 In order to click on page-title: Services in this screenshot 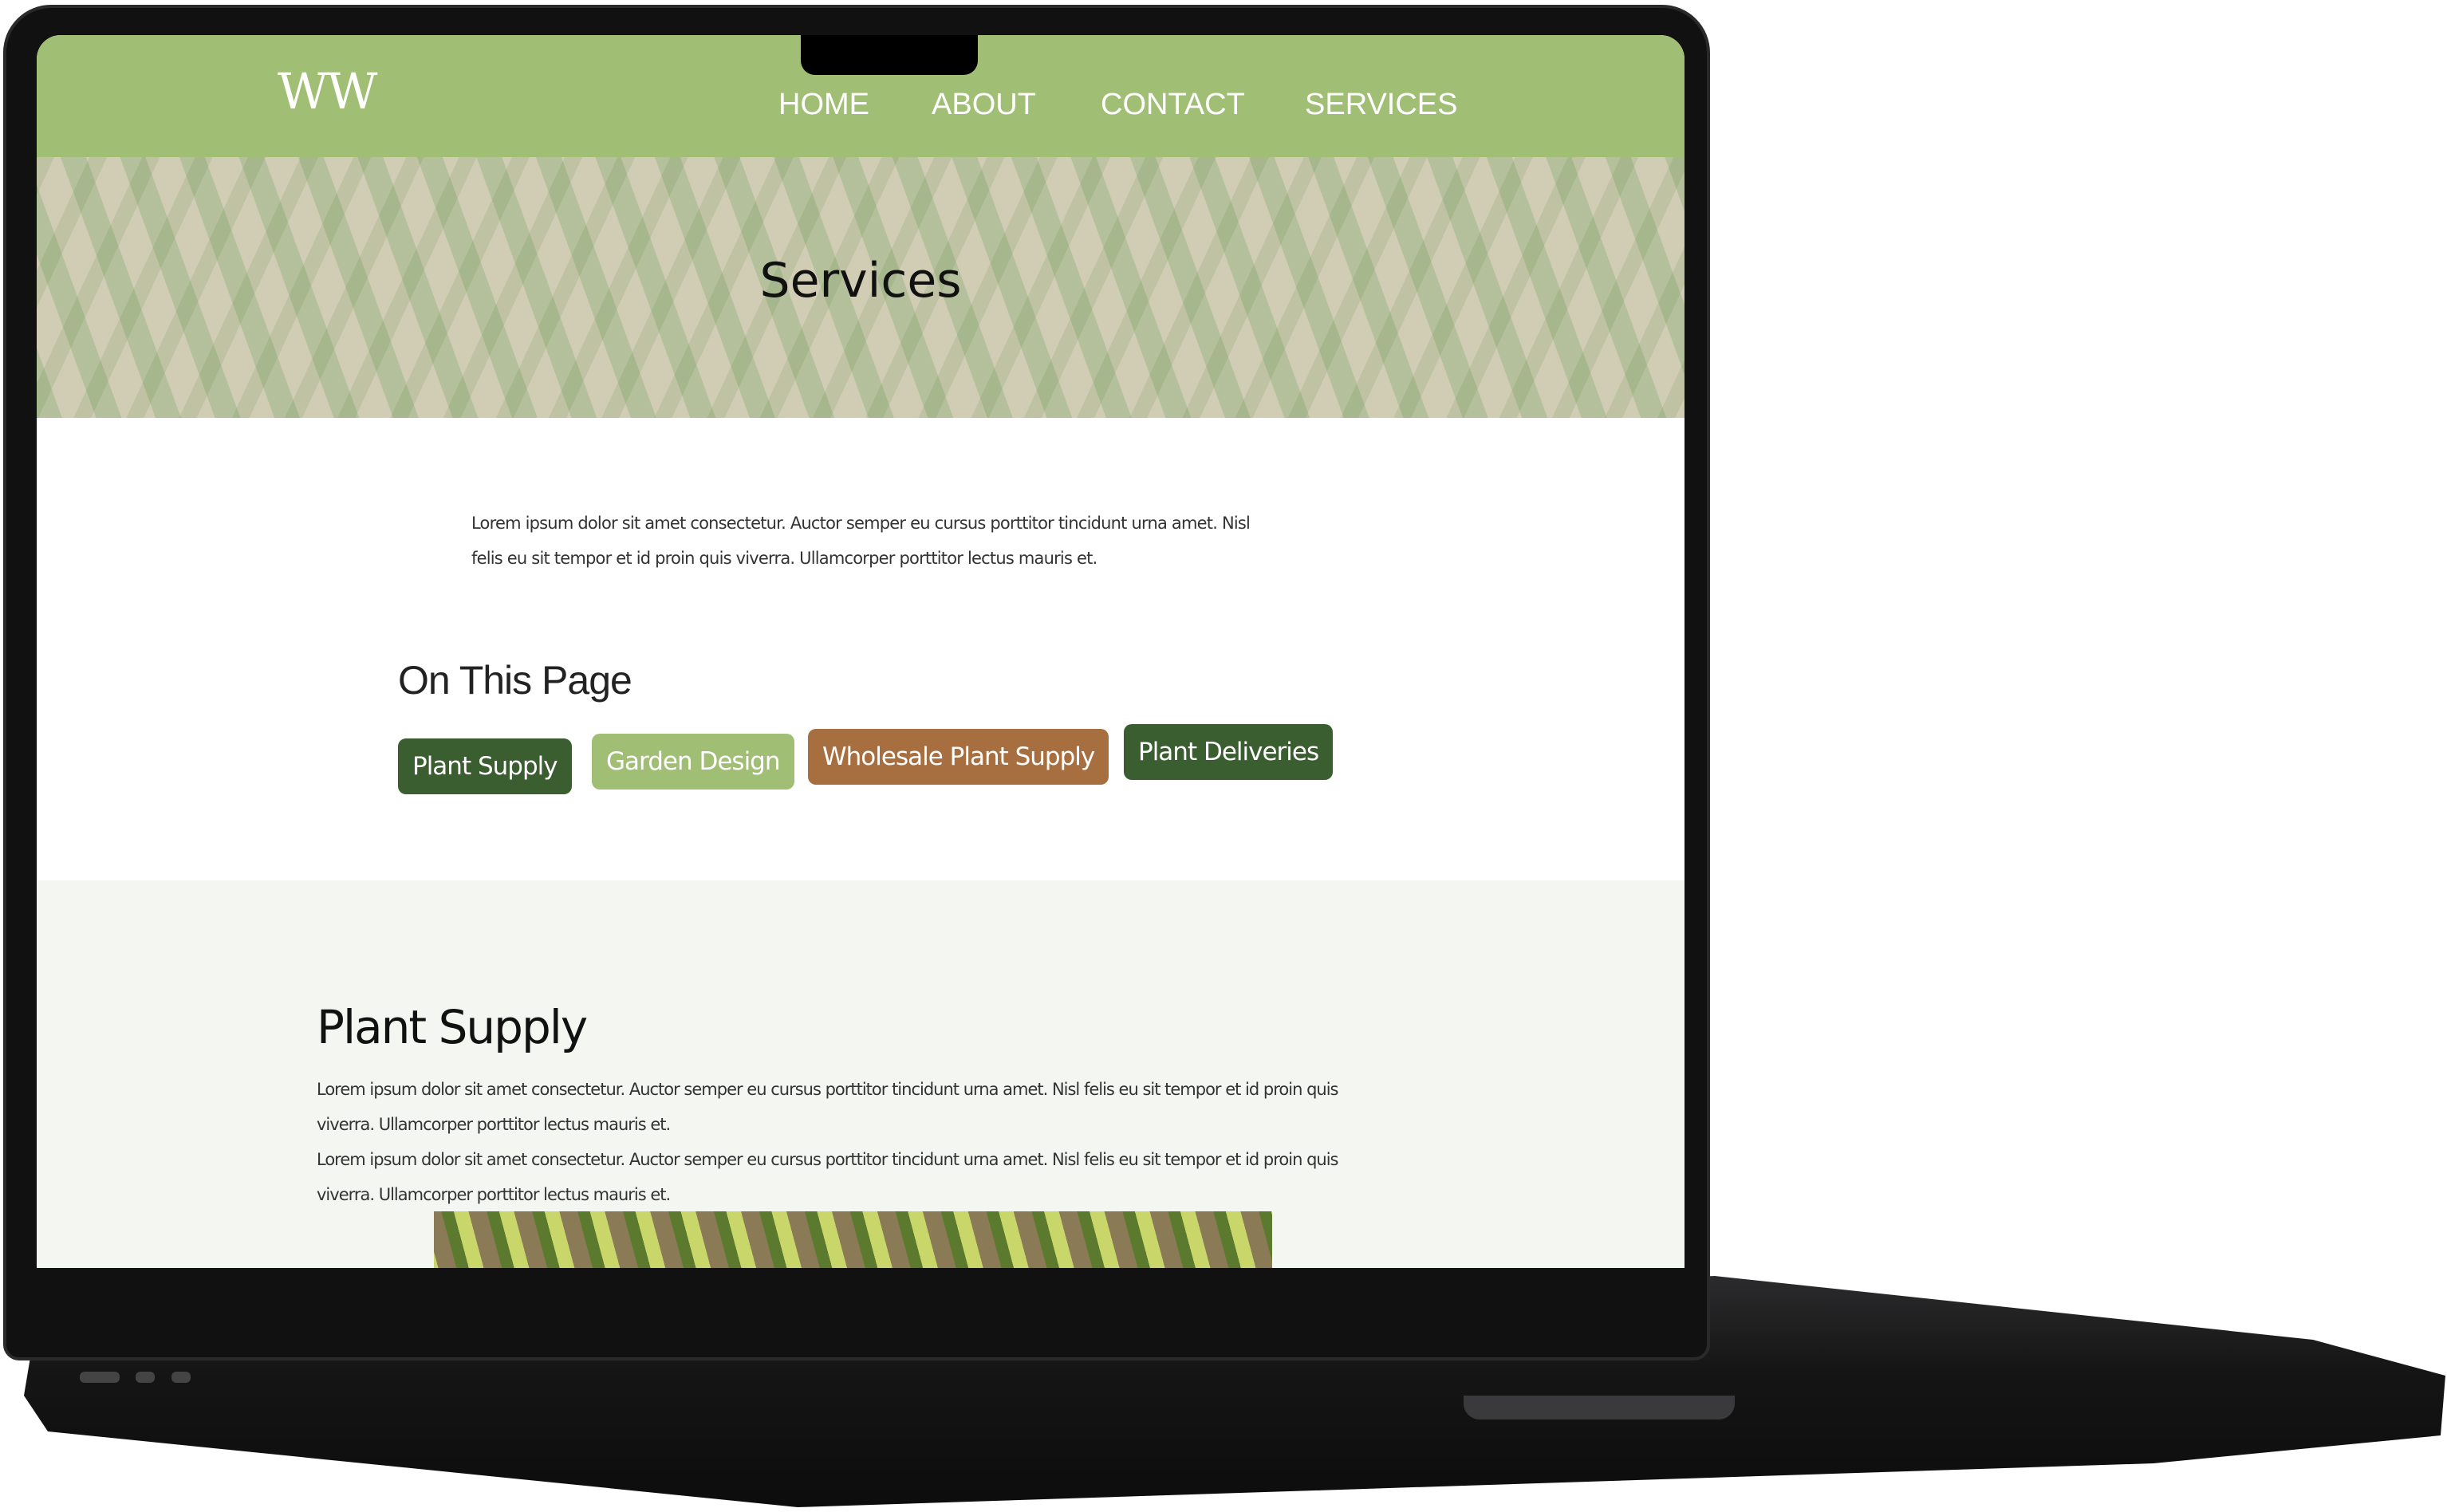, I will do `click(860, 281)`.